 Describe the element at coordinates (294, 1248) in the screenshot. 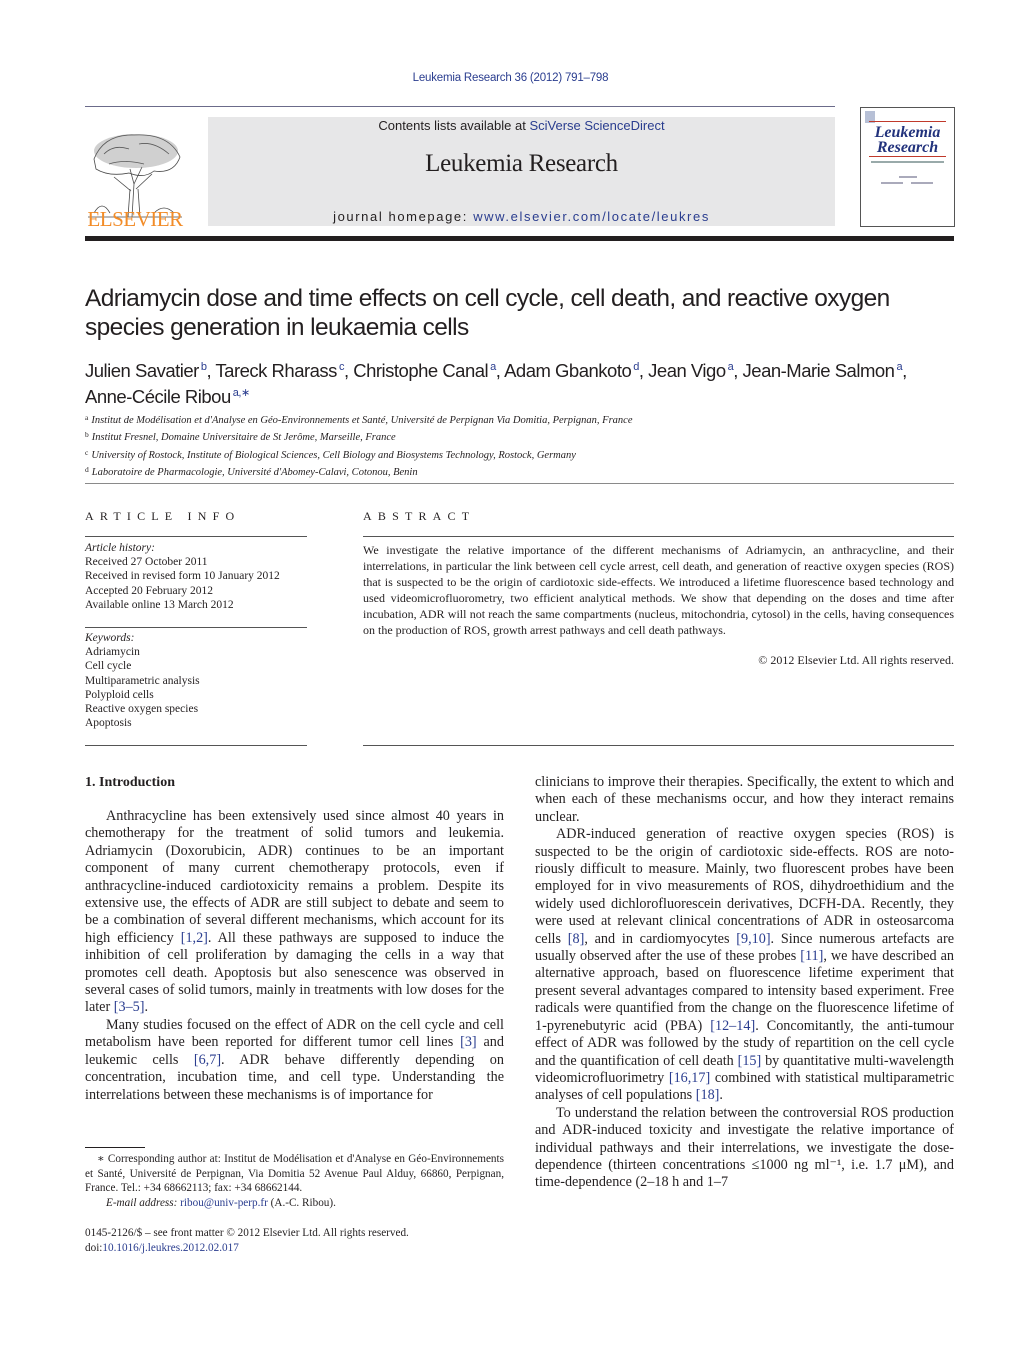

I see `doi-line: doi:10.1016/j.leukres.2012.02.017` at that location.